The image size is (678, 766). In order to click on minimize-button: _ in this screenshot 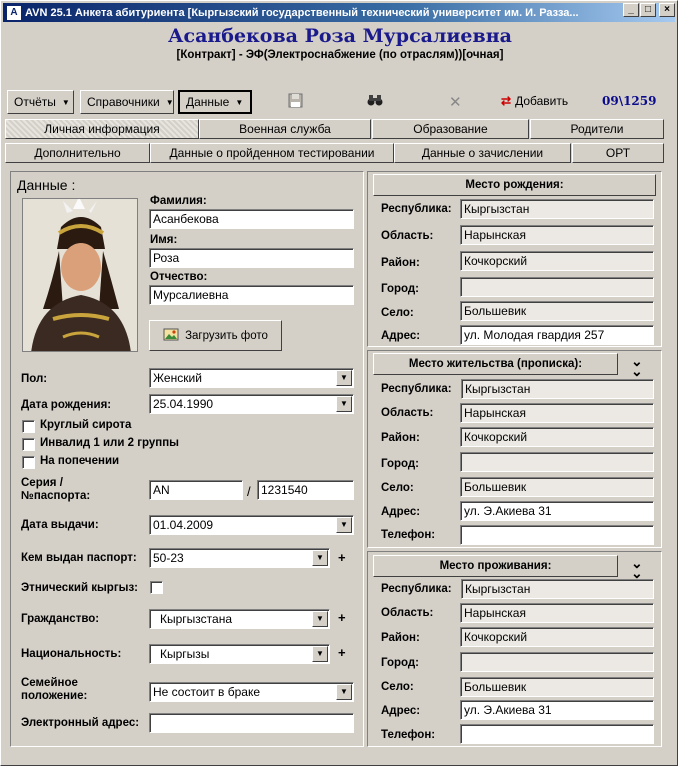, I will do `click(631, 10)`.